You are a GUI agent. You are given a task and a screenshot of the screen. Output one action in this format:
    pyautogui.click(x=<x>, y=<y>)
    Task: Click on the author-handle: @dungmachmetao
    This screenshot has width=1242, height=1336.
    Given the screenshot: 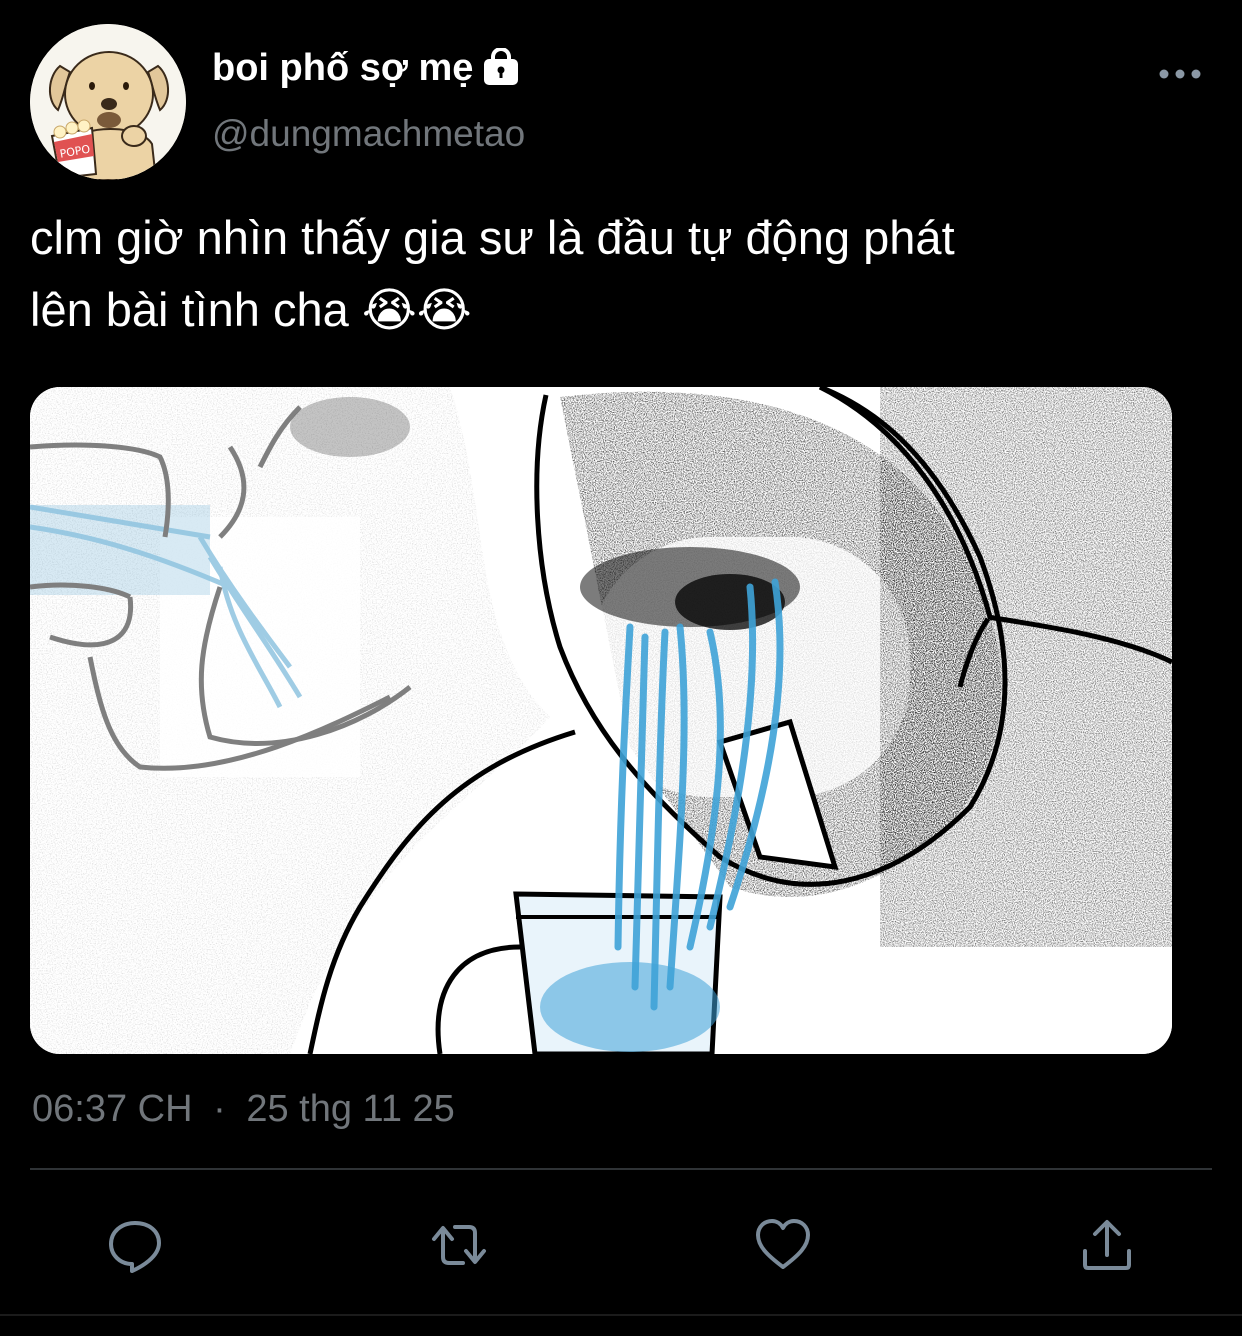 What is the action you would take?
    pyautogui.click(x=368, y=134)
    